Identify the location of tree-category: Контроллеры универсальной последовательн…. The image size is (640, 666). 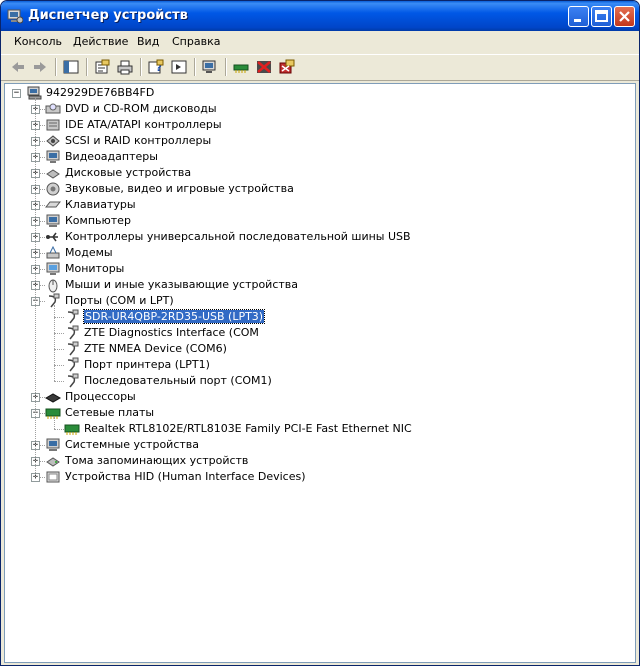
(238, 236).